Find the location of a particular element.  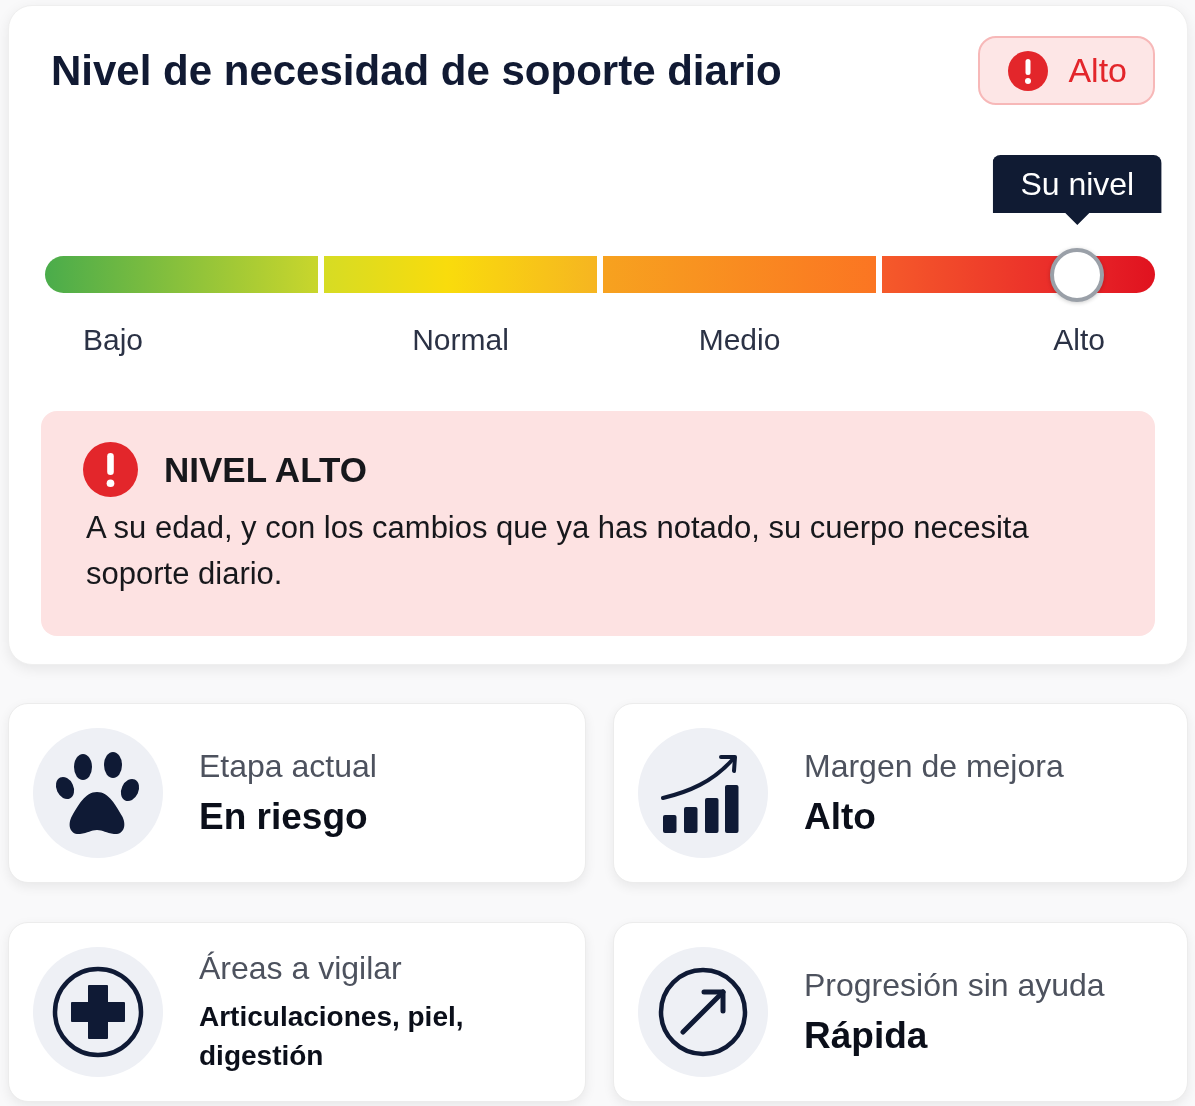

plus-circle-icon is located at coordinates (98, 1012).